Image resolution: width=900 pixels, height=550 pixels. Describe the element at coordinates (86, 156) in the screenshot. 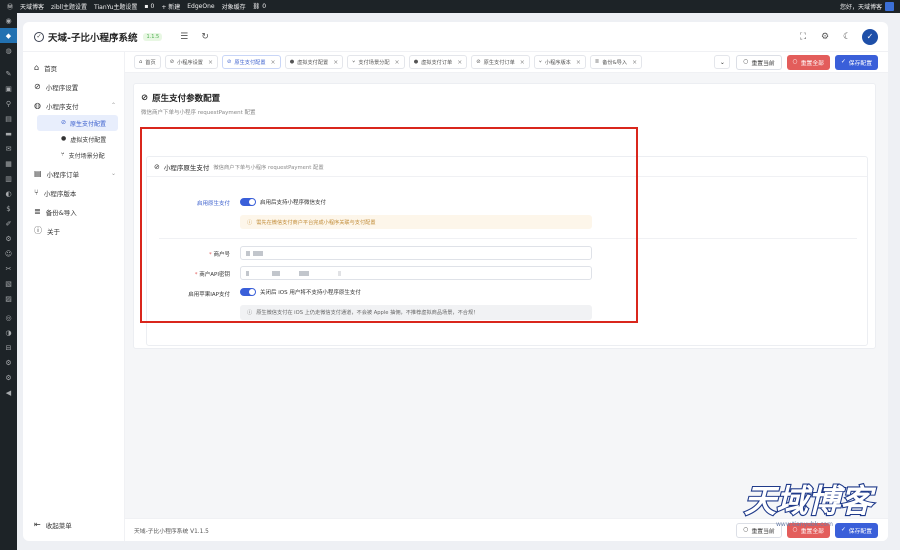

I see `sidebar-sub-label: 支付场景分配` at that location.